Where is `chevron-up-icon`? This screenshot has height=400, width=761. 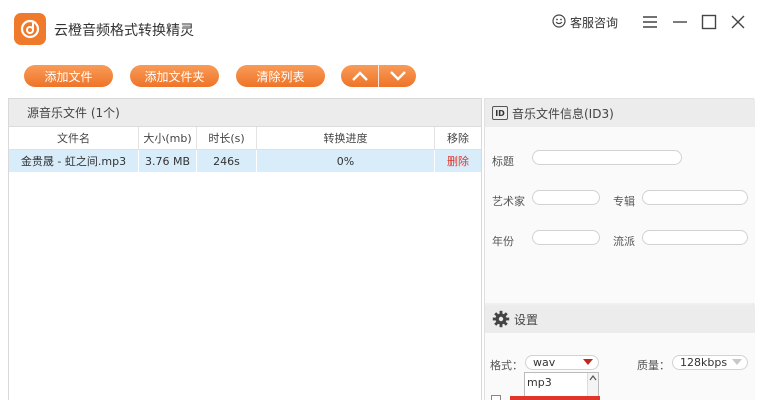 chevron-up-icon is located at coordinates (359, 76).